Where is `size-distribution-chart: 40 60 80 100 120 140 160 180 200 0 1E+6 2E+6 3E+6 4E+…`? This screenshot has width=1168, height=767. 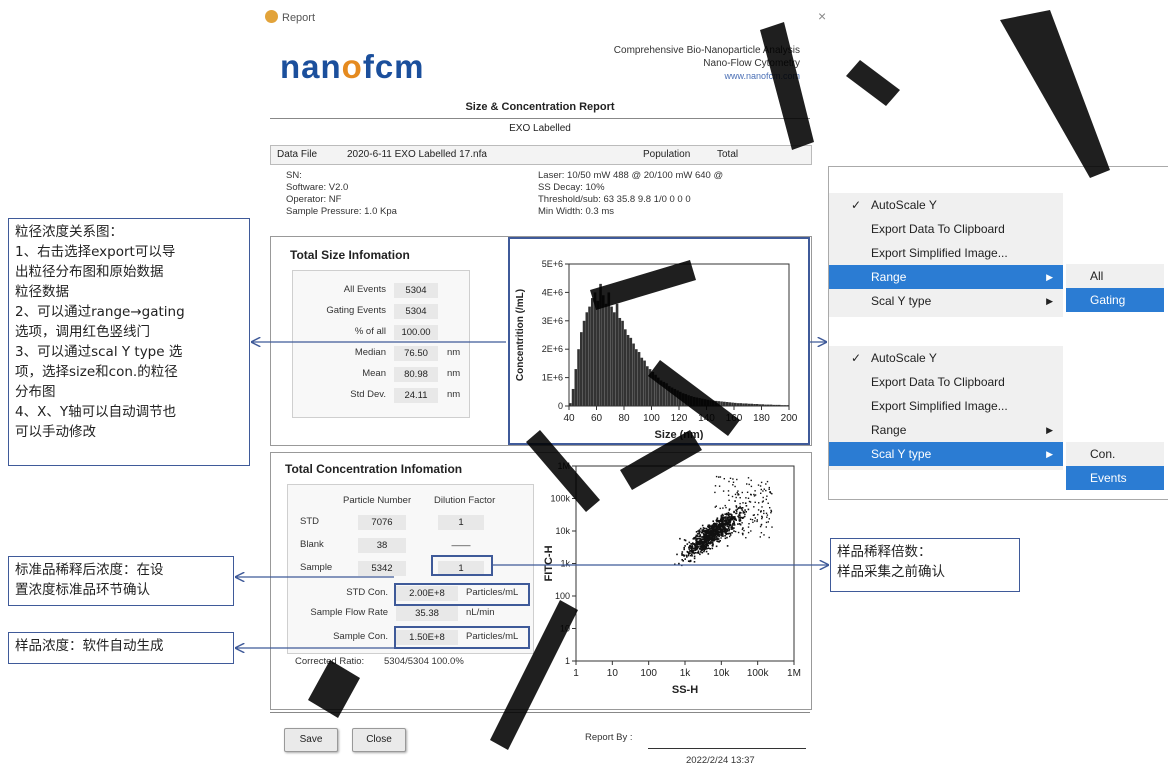 size-distribution-chart: 40 60 80 100 120 140 160 180 200 0 1E+6 2E+6 3E+6 4E+… is located at coordinates (658, 340).